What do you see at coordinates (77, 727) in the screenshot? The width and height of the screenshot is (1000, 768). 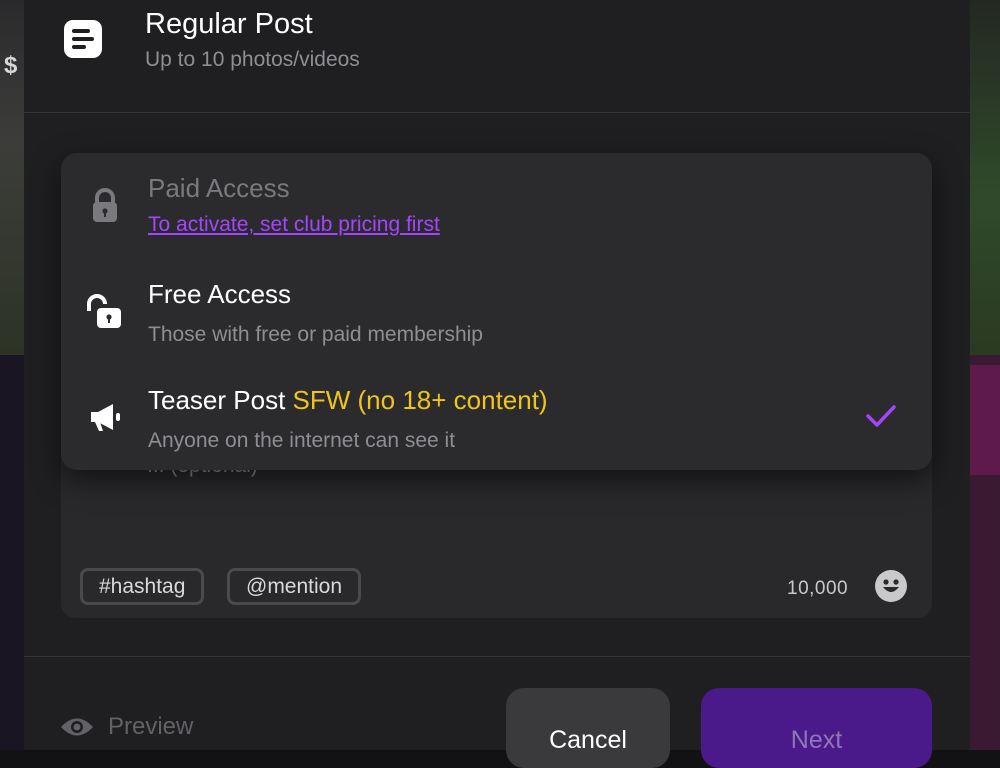 I see `eye-icon` at bounding box center [77, 727].